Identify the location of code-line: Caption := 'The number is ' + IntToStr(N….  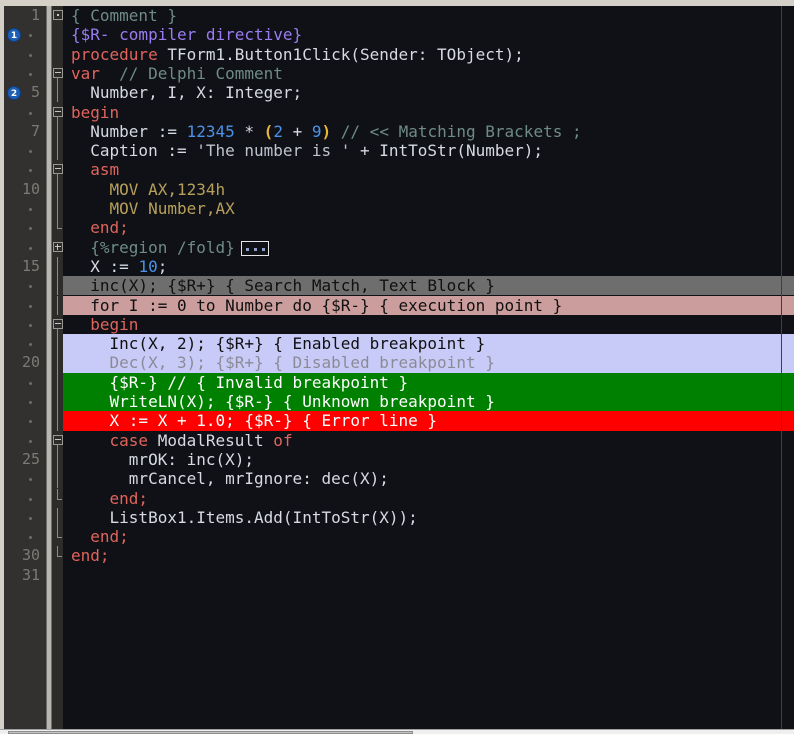
(428, 150).